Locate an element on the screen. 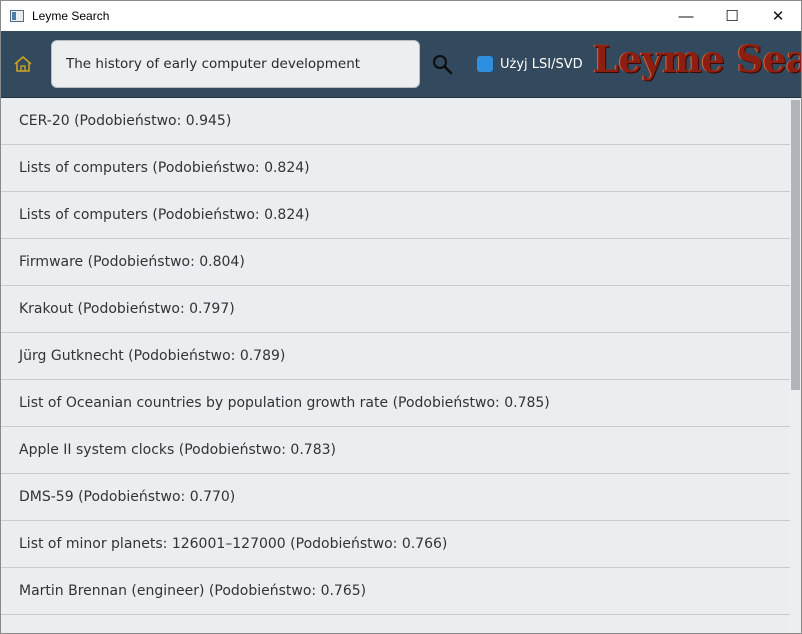  search-icon is located at coordinates (443, 65).